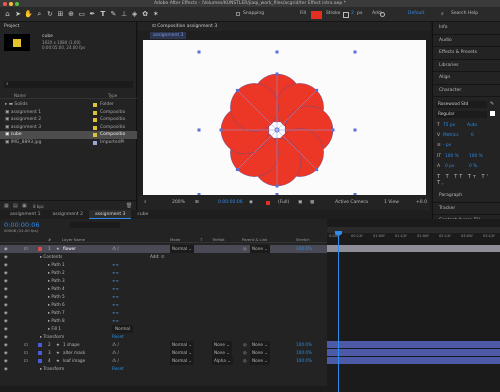 This screenshot has width=500, height=392. Describe the element at coordinates (163, 297) in the screenshot. I see `property-row: ◉ ▸ Path 5 ≈≈` at that location.